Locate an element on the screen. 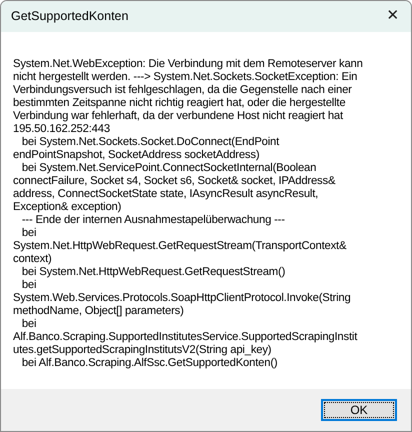 The image size is (412, 432). message-line: 195.50.162.252:443 is located at coordinates (62, 129).